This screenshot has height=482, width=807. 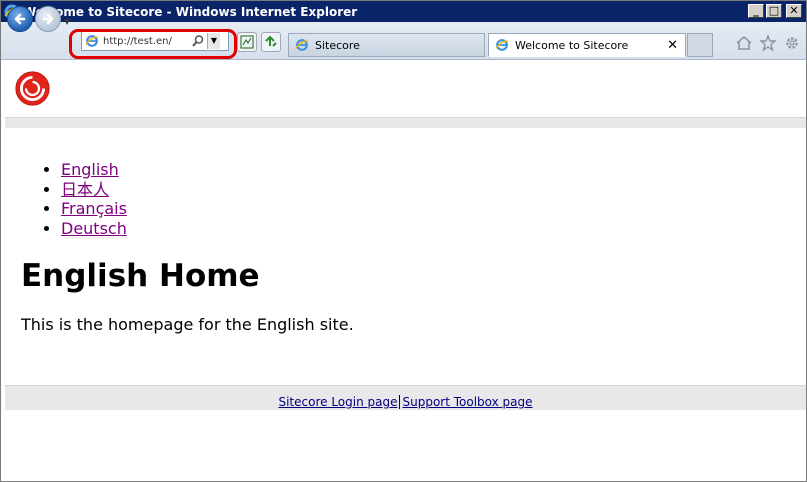 I want to click on language-link-german: Deutsch, so click(x=94, y=228).